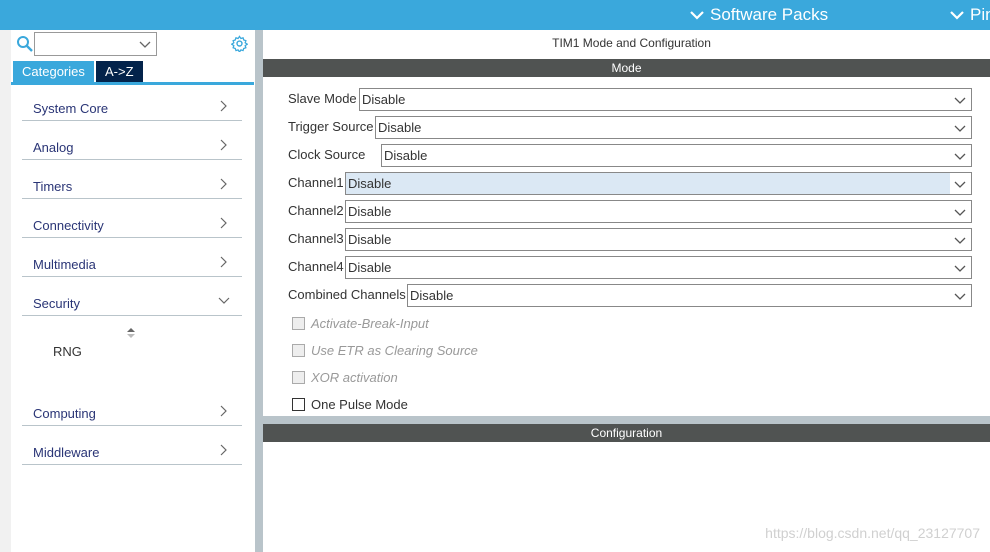 This screenshot has width=990, height=552. I want to click on field-label: Channel4, so click(316, 266).